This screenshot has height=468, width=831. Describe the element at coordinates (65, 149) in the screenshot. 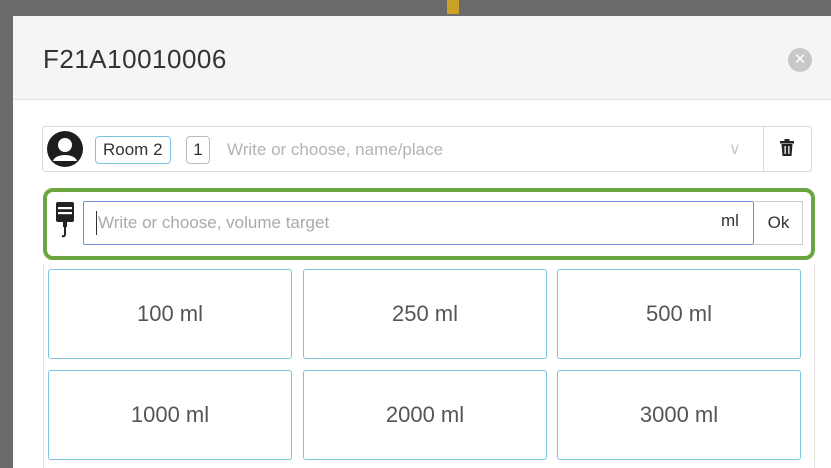

I see `user-avatar-icon` at that location.